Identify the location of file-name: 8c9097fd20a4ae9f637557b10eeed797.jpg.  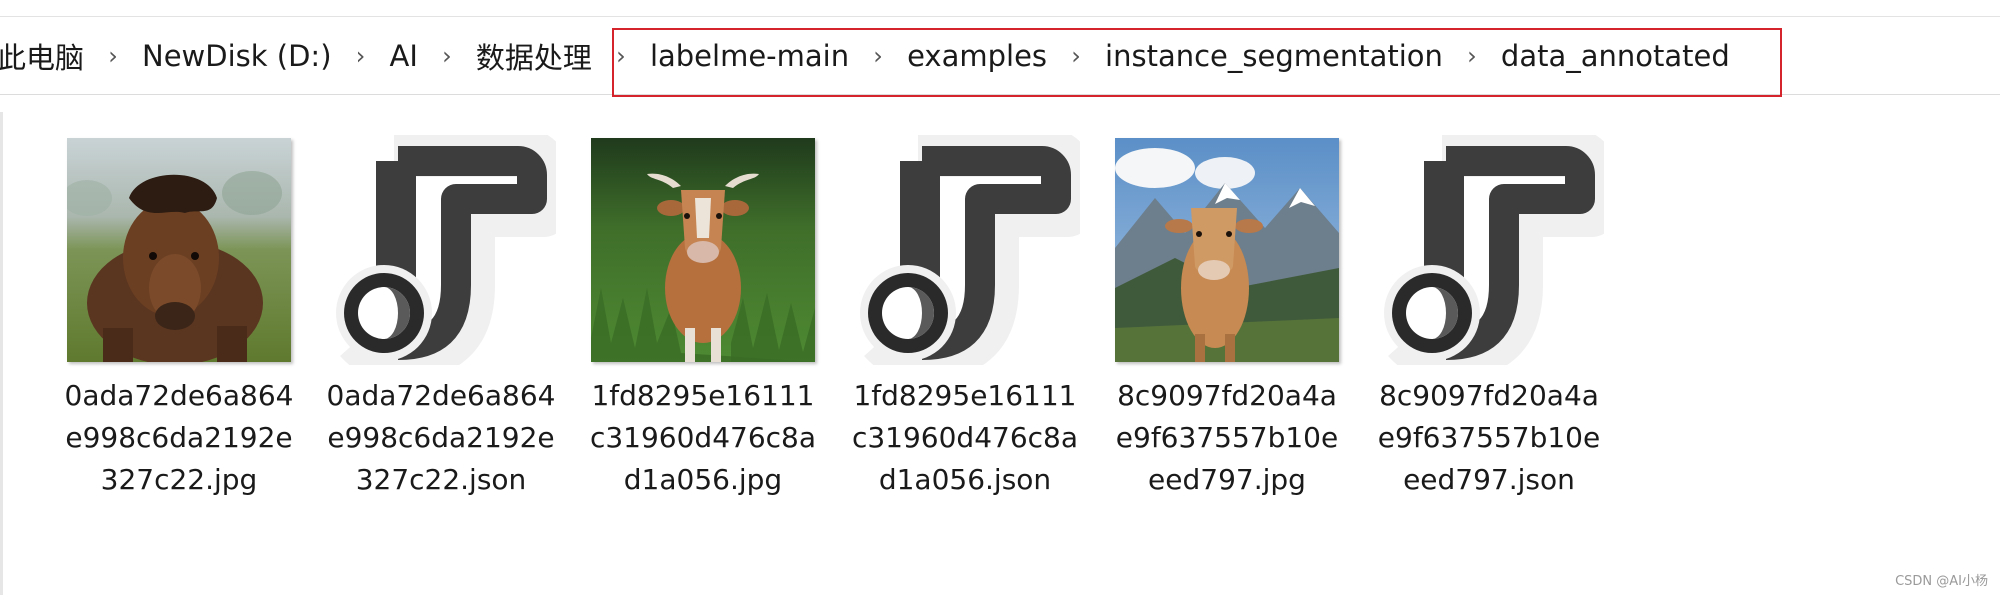
(1227, 438).